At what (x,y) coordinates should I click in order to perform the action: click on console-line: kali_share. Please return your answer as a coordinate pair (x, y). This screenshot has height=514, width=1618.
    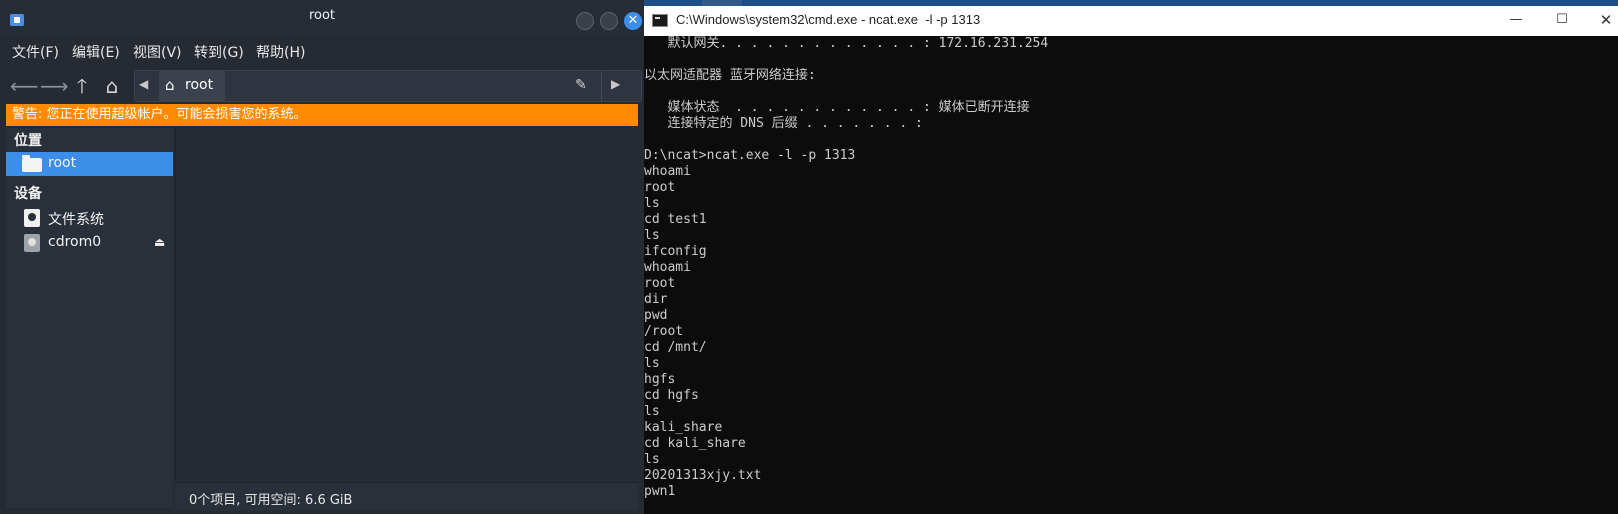
    Looking at the image, I should click on (683, 427).